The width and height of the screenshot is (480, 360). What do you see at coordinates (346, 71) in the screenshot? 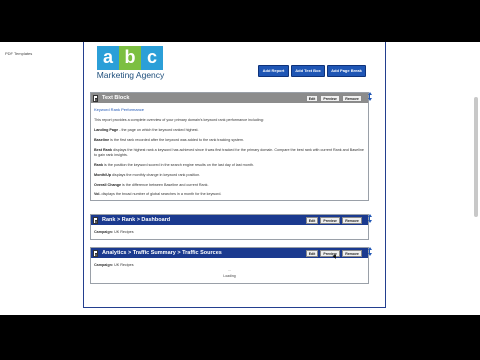
I see `add-page-break-button: Add Page Break` at bounding box center [346, 71].